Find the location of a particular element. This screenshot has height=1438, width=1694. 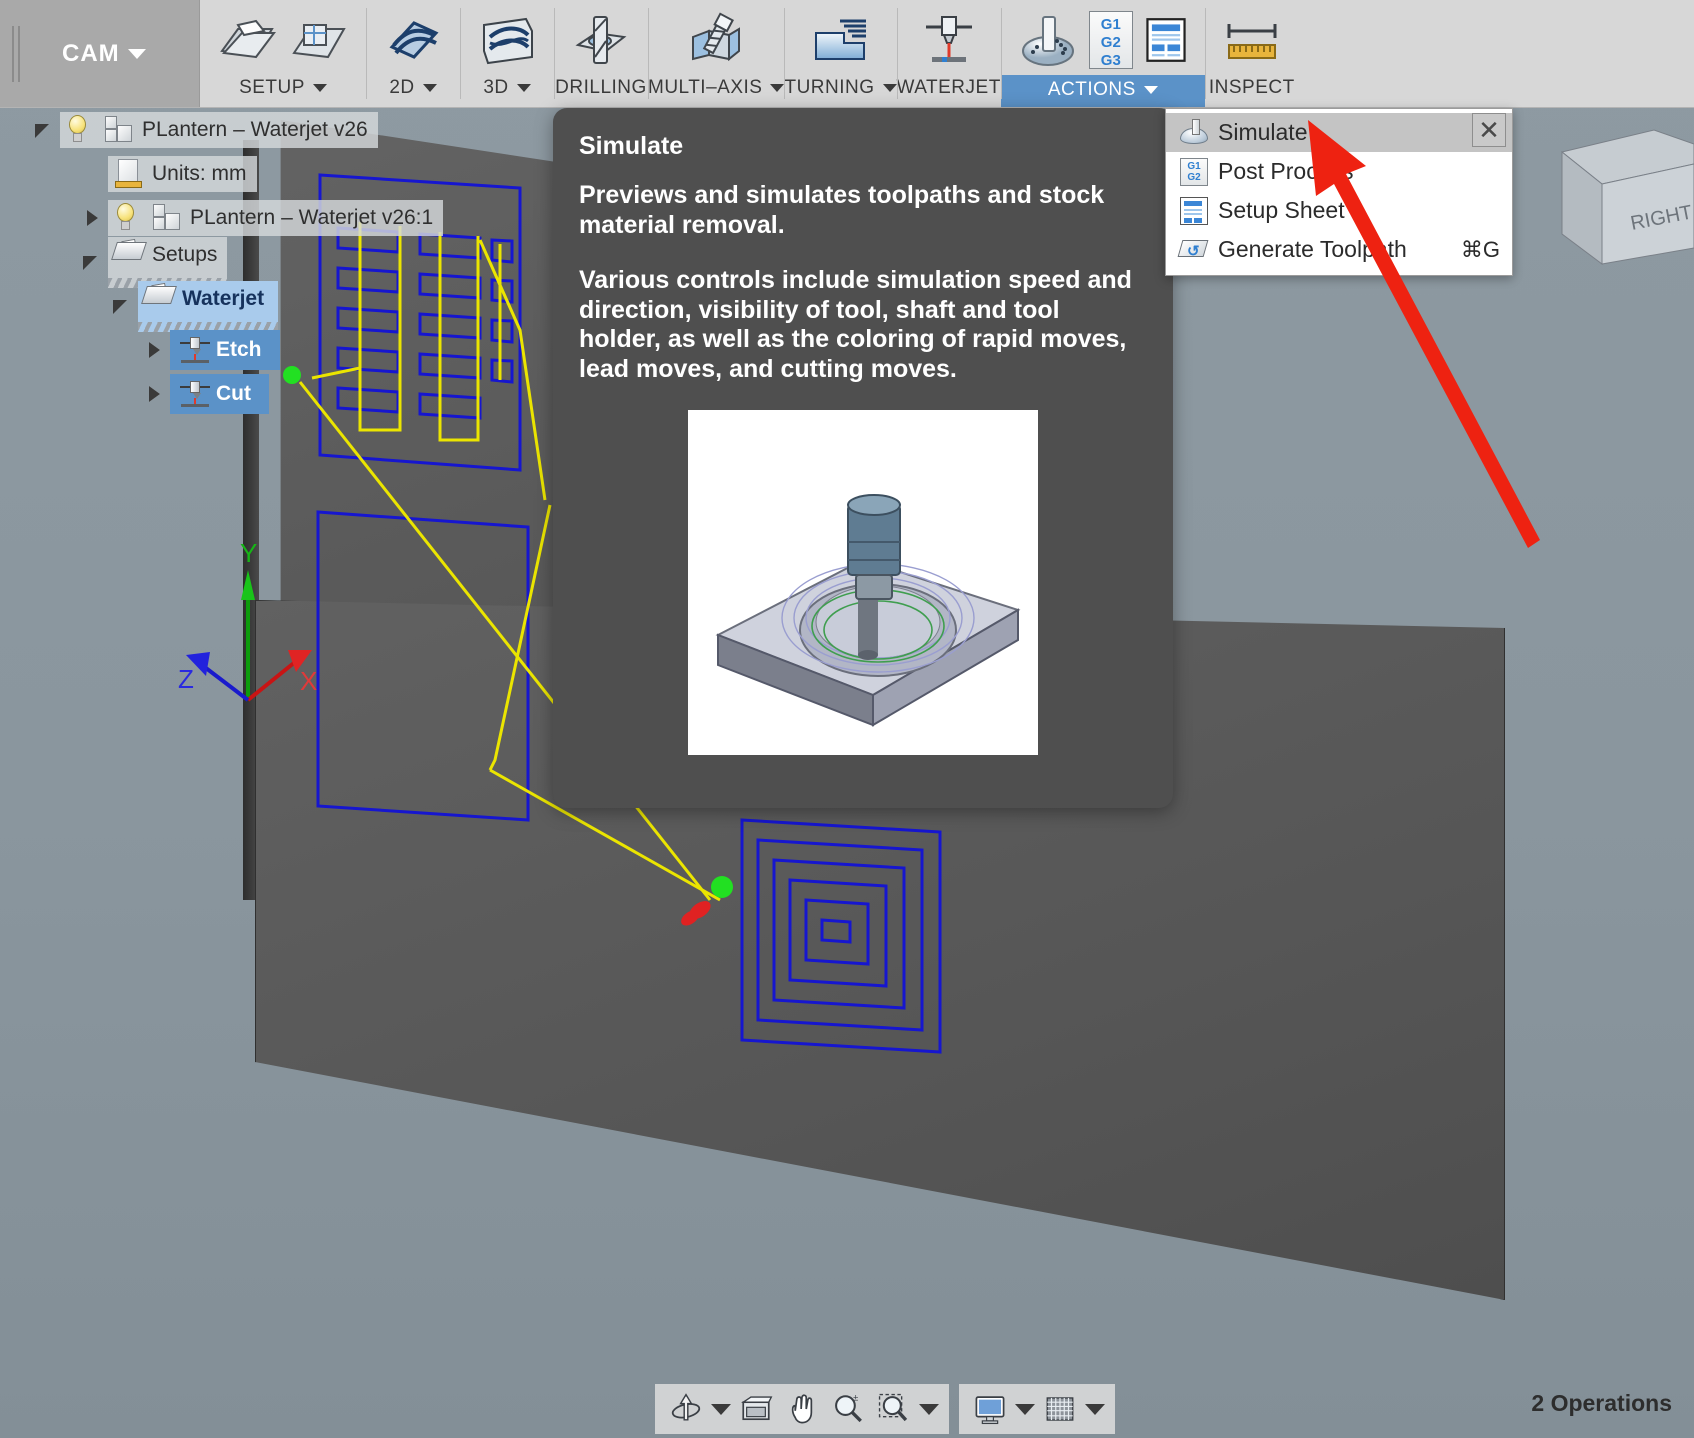

tree-row-units: Units: mm is located at coordinates (304, 174).